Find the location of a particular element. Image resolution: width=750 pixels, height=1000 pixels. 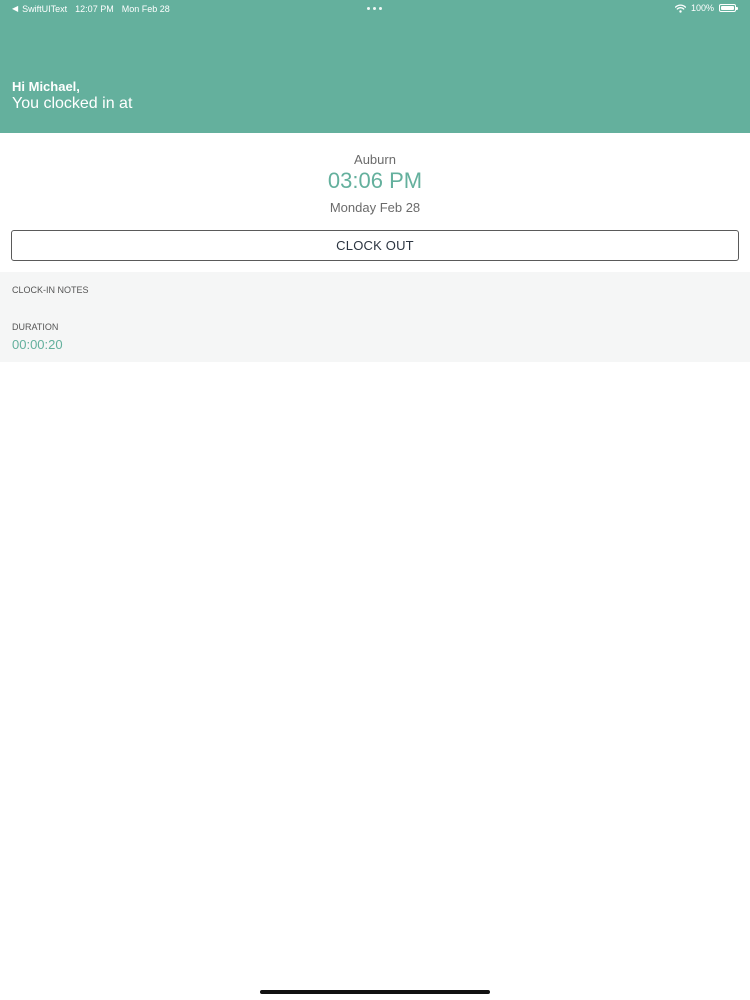

status-indicators: 100% is located at coordinates (706, 8).